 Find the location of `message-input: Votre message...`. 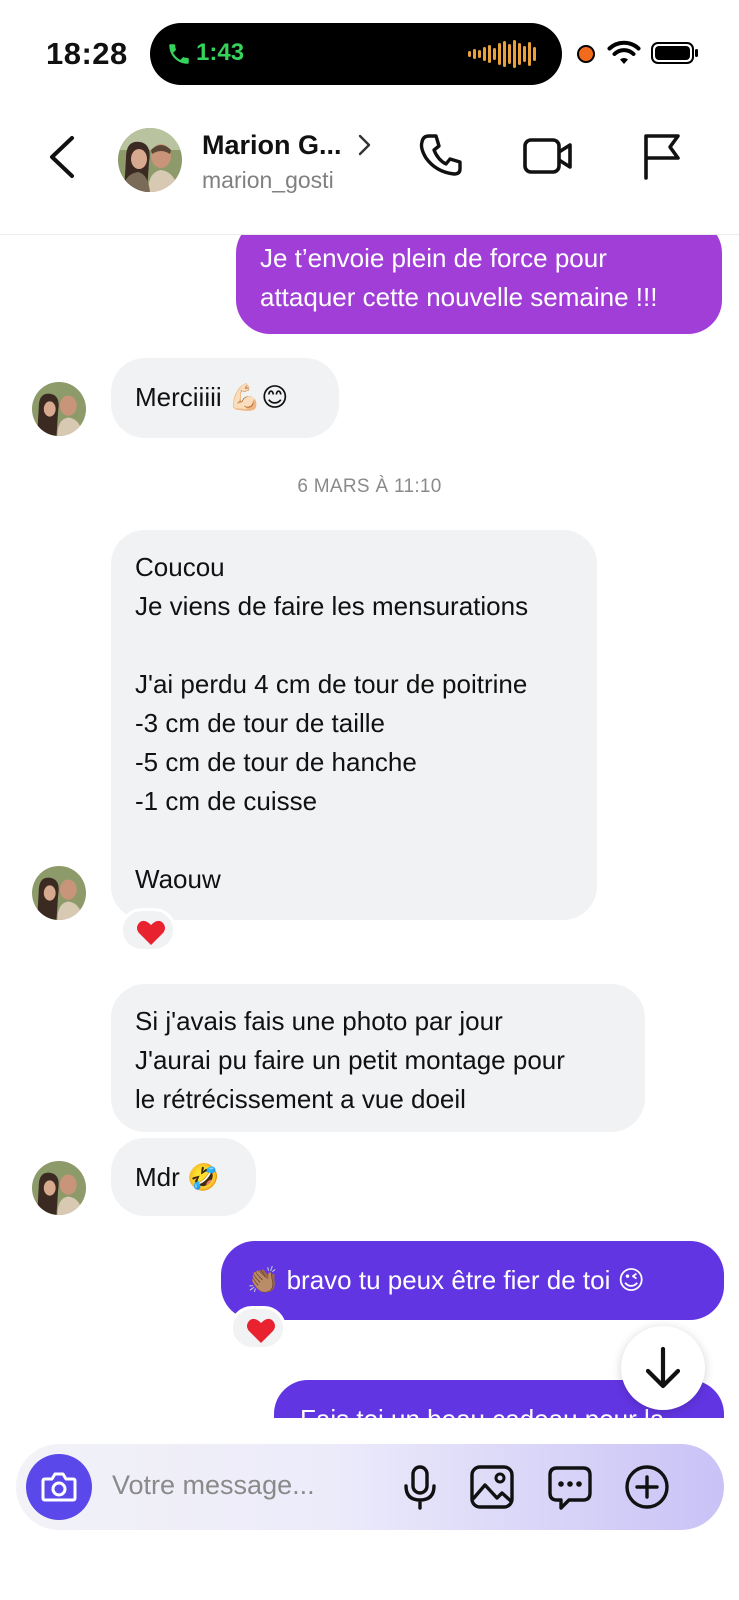

message-input: Votre message... is located at coordinates (213, 1485).